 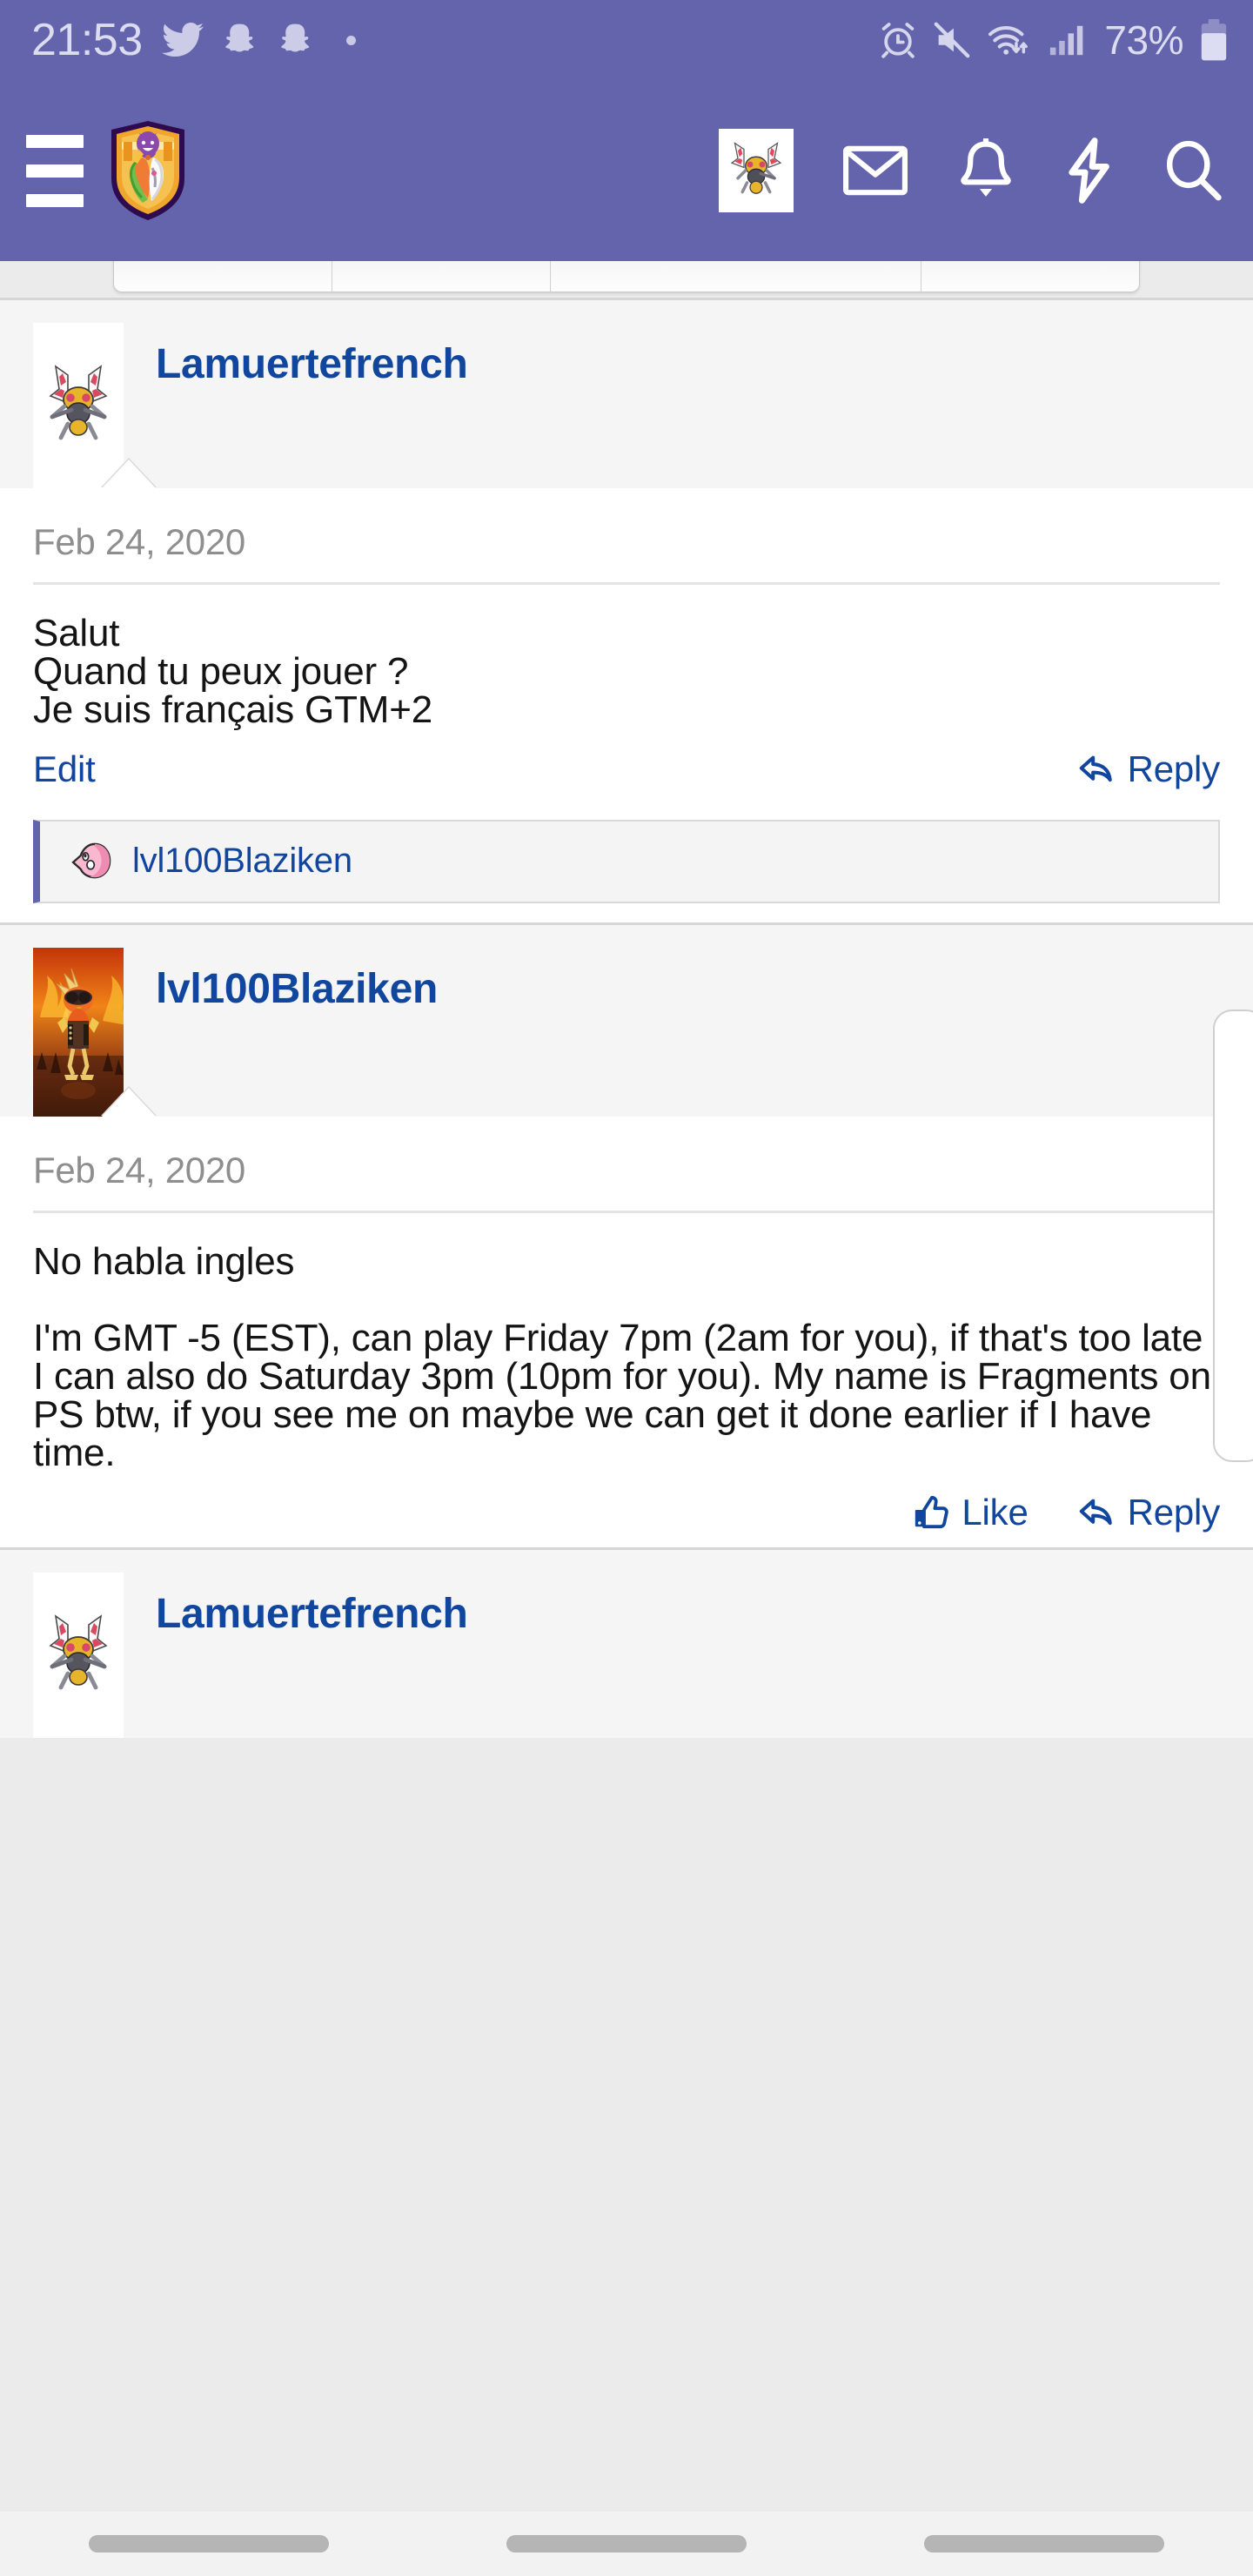 I want to click on alerts-bell-icon, so click(x=986, y=170).